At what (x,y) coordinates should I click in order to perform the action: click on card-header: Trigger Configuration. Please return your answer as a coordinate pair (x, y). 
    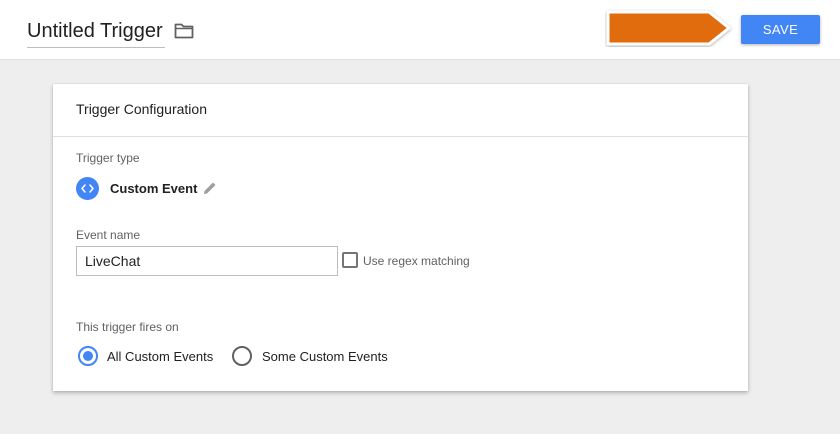
    Looking at the image, I should click on (400, 110).